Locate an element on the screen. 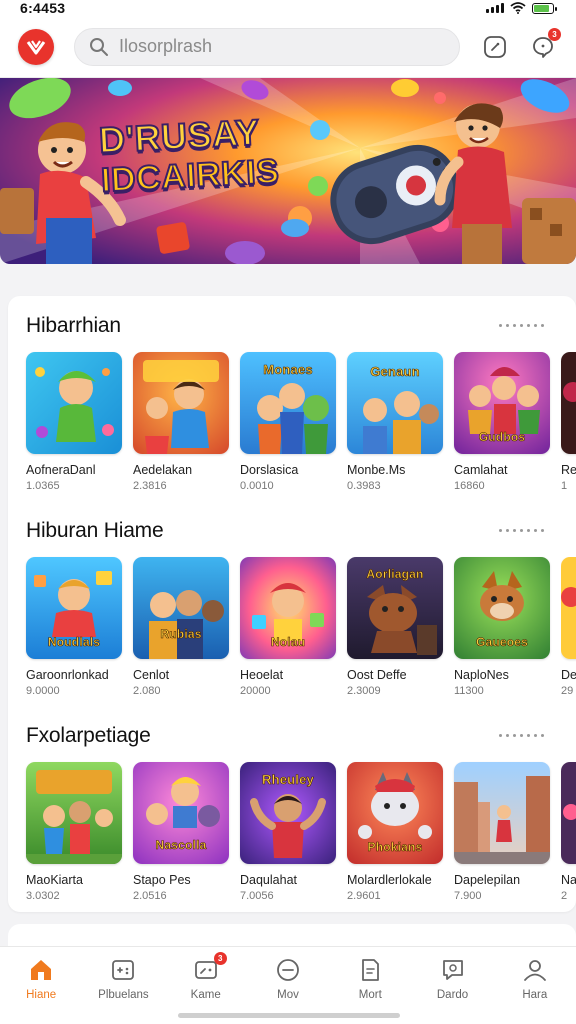  game-tile: Nascolla Stapo Pes 2.0516 is located at coordinates (181, 832).